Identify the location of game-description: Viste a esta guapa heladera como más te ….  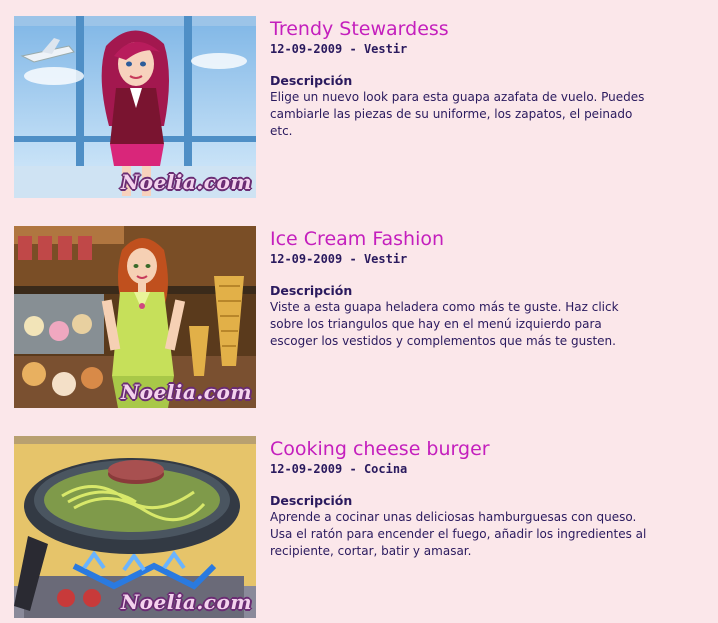
(444, 324).